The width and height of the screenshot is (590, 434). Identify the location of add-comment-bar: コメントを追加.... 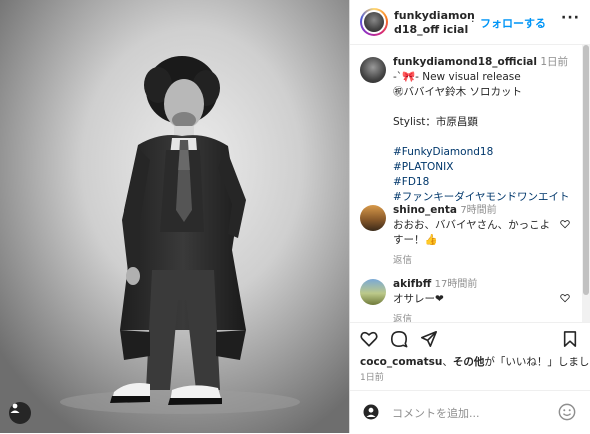
(470, 412).